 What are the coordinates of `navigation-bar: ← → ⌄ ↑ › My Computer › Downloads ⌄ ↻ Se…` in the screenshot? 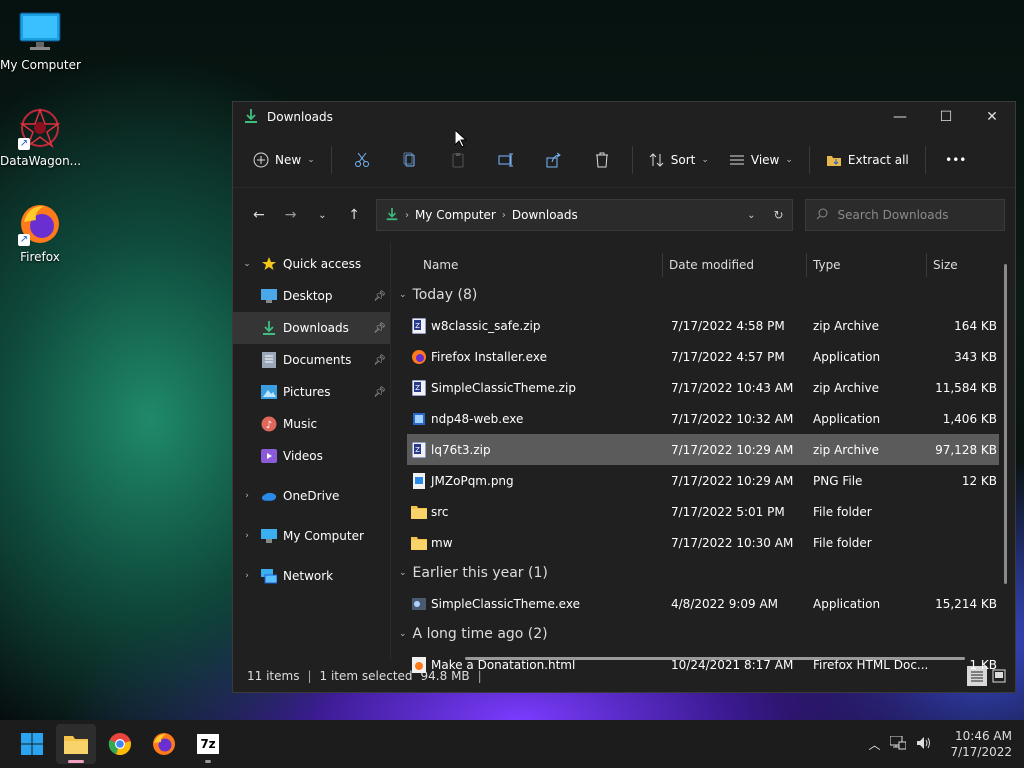 It's located at (624, 215).